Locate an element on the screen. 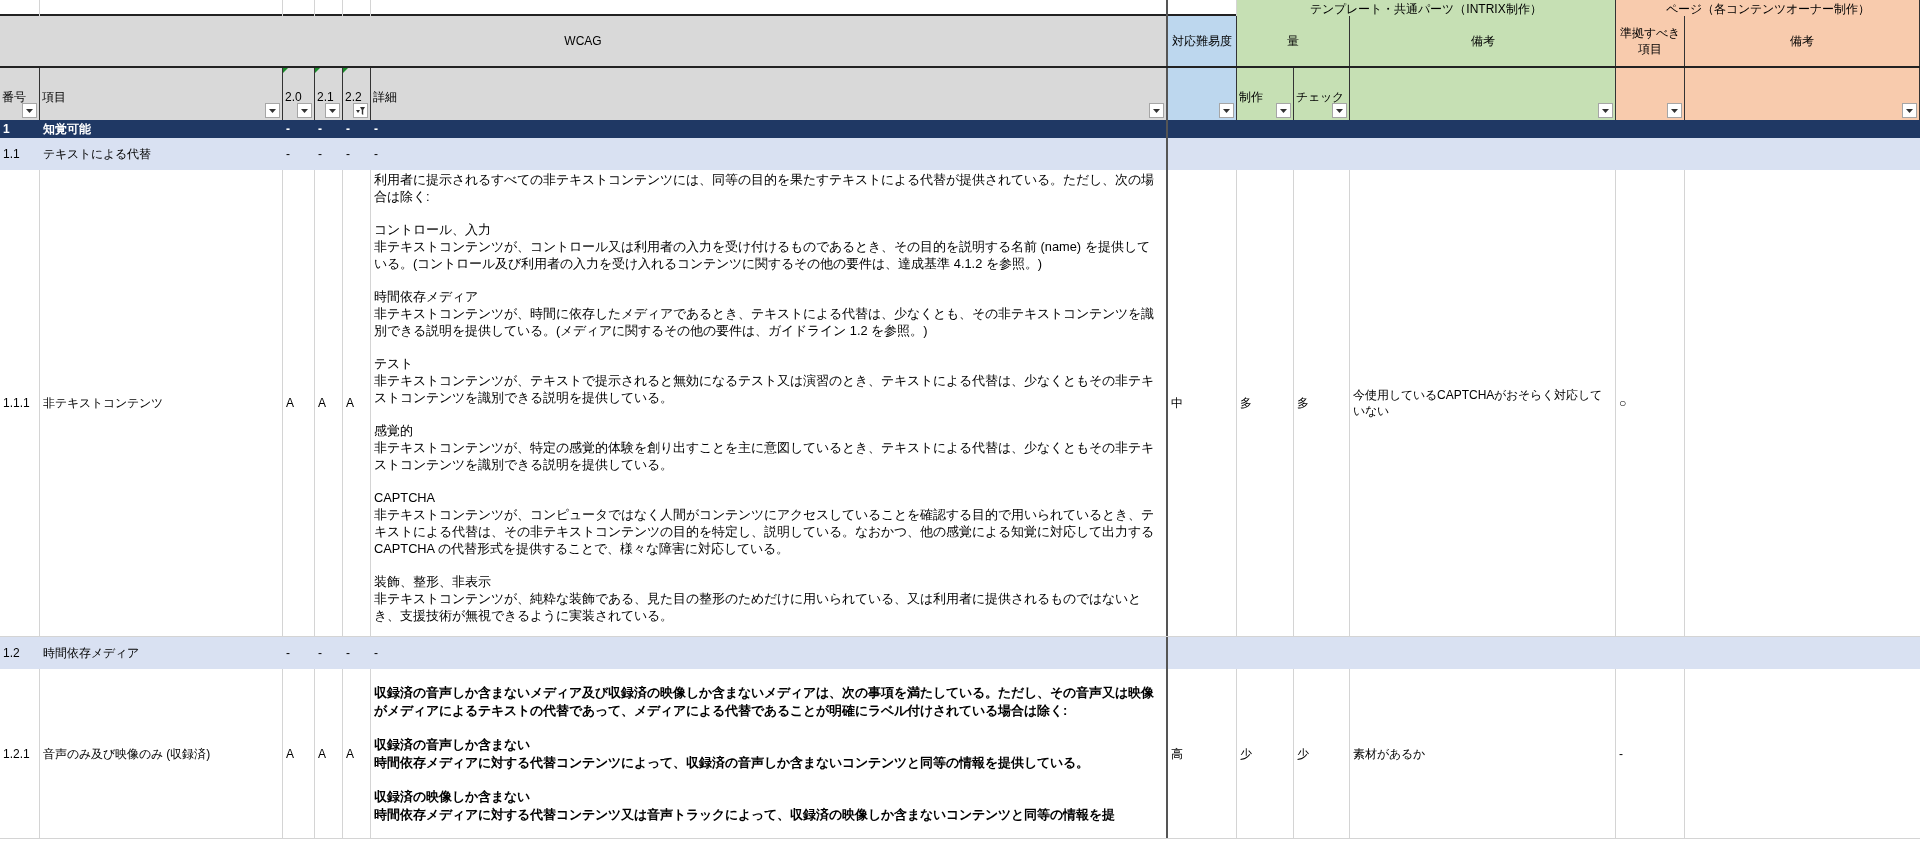 Image resolution: width=1920 pixels, height=842 pixels. detail-heading: コントロール、入力 is located at coordinates (433, 229).